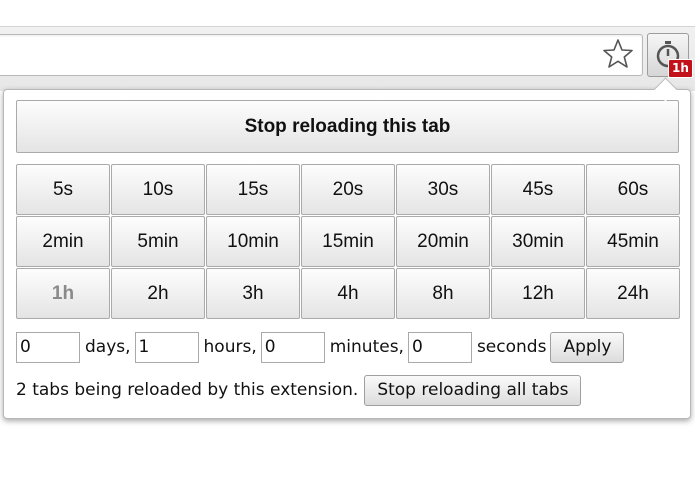  I want to click on interval-button: 12h, so click(538, 293).